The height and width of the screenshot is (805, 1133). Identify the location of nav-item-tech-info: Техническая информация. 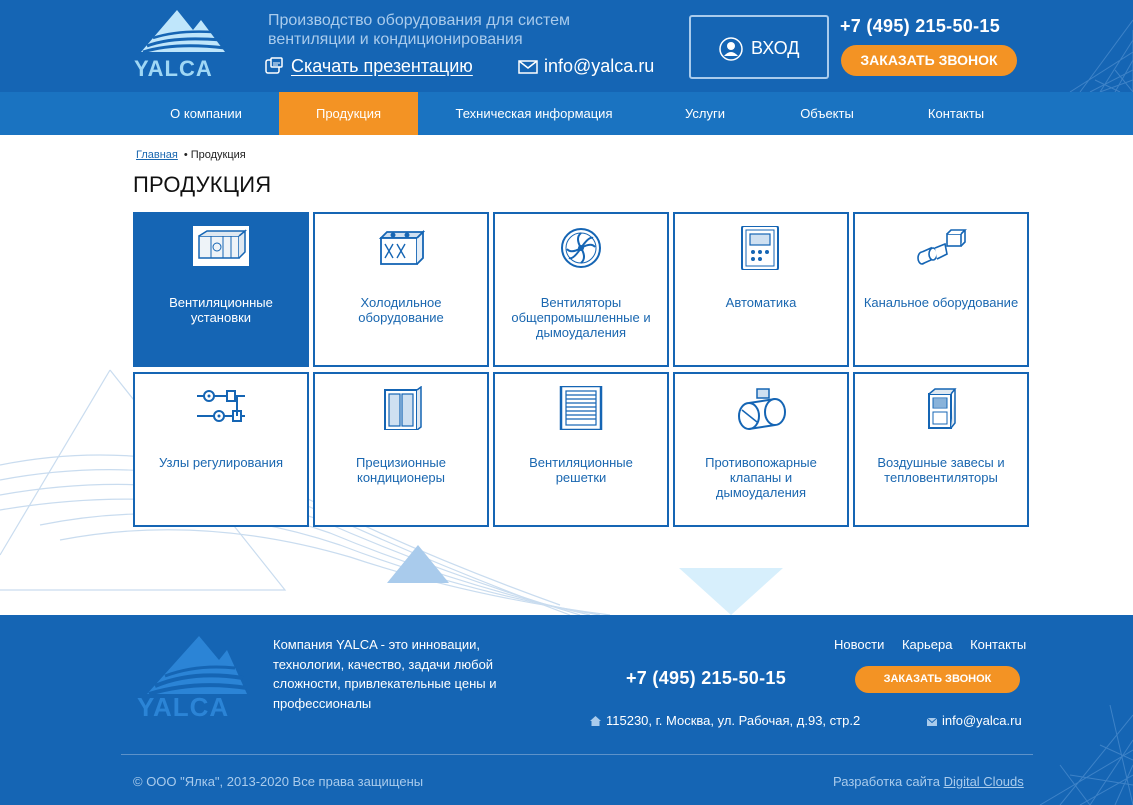
(534, 113).